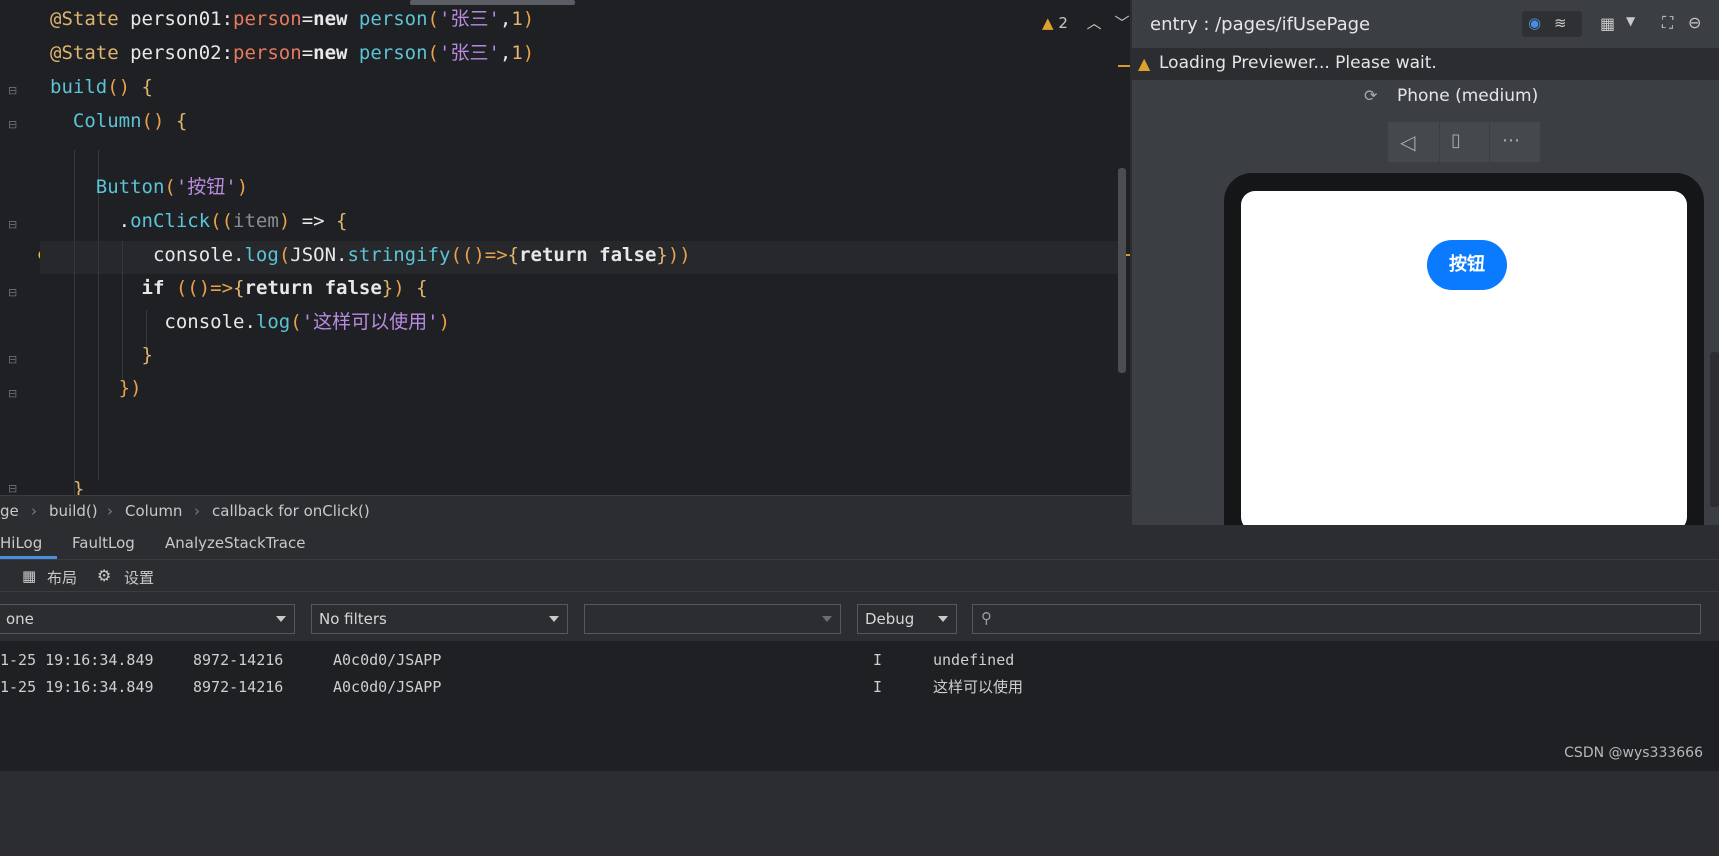 The width and height of the screenshot is (1719, 856). I want to click on layers-icon: ≋, so click(1560, 23).